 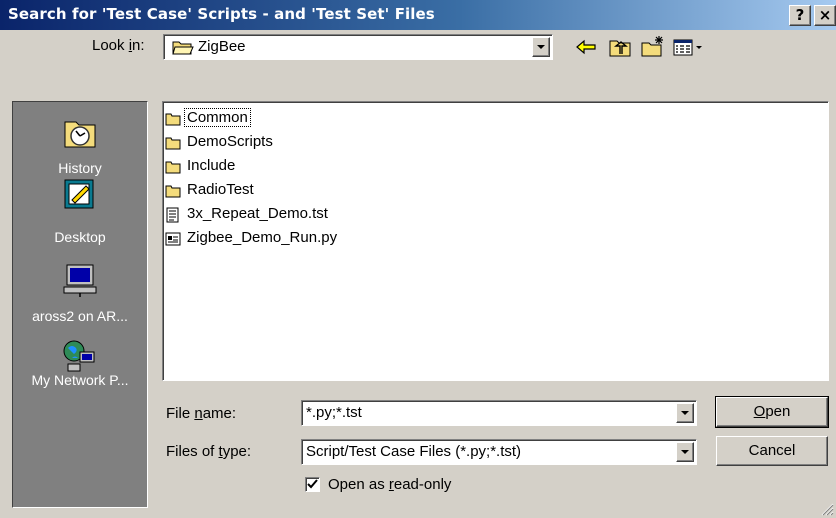 What do you see at coordinates (80, 134) in the screenshot?
I see `history-icon` at bounding box center [80, 134].